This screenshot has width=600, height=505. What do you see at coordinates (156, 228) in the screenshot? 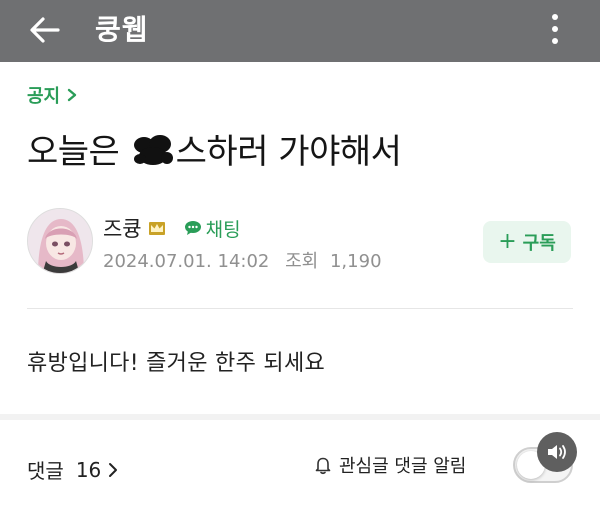
I see `crown-badge-icon` at bounding box center [156, 228].